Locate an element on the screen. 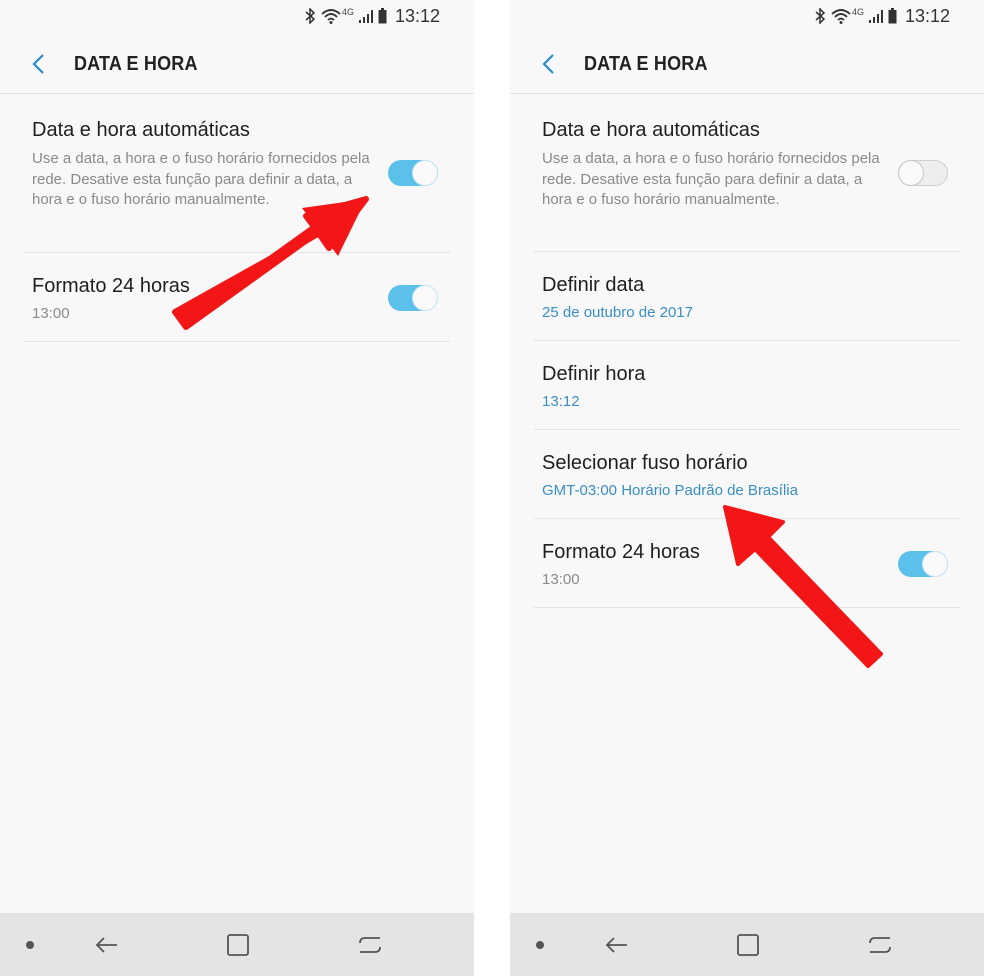 Image resolution: width=984 pixels, height=976 pixels. set-time-row: Definir hora 13:12 is located at coordinates (747, 385).